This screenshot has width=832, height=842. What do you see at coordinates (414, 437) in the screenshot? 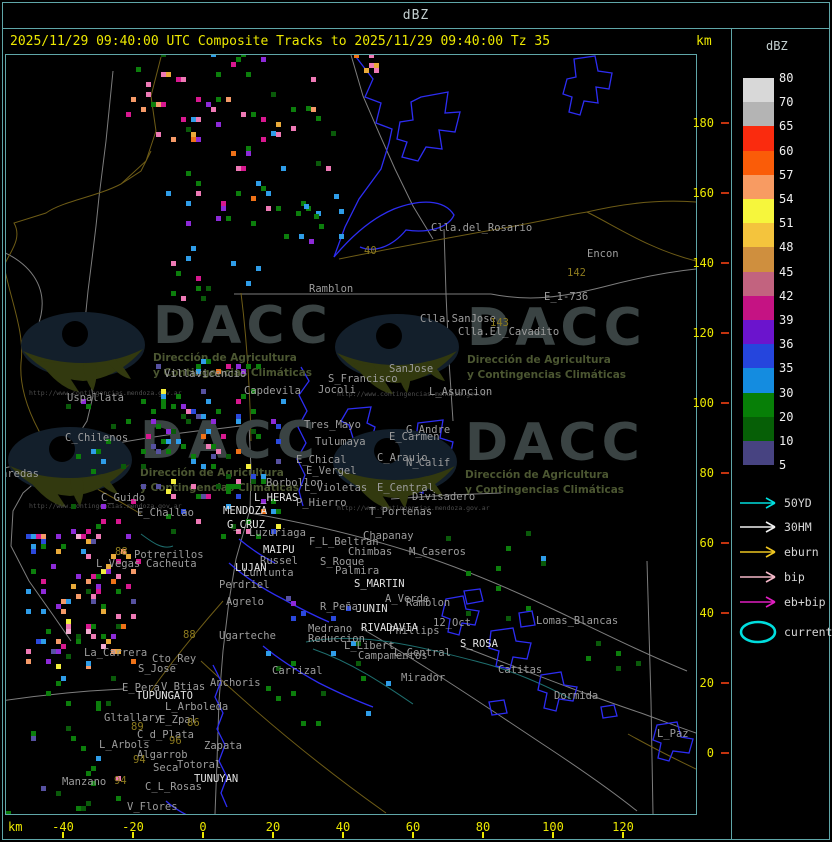
I see `map-place-label: E_Carmen` at bounding box center [414, 437].